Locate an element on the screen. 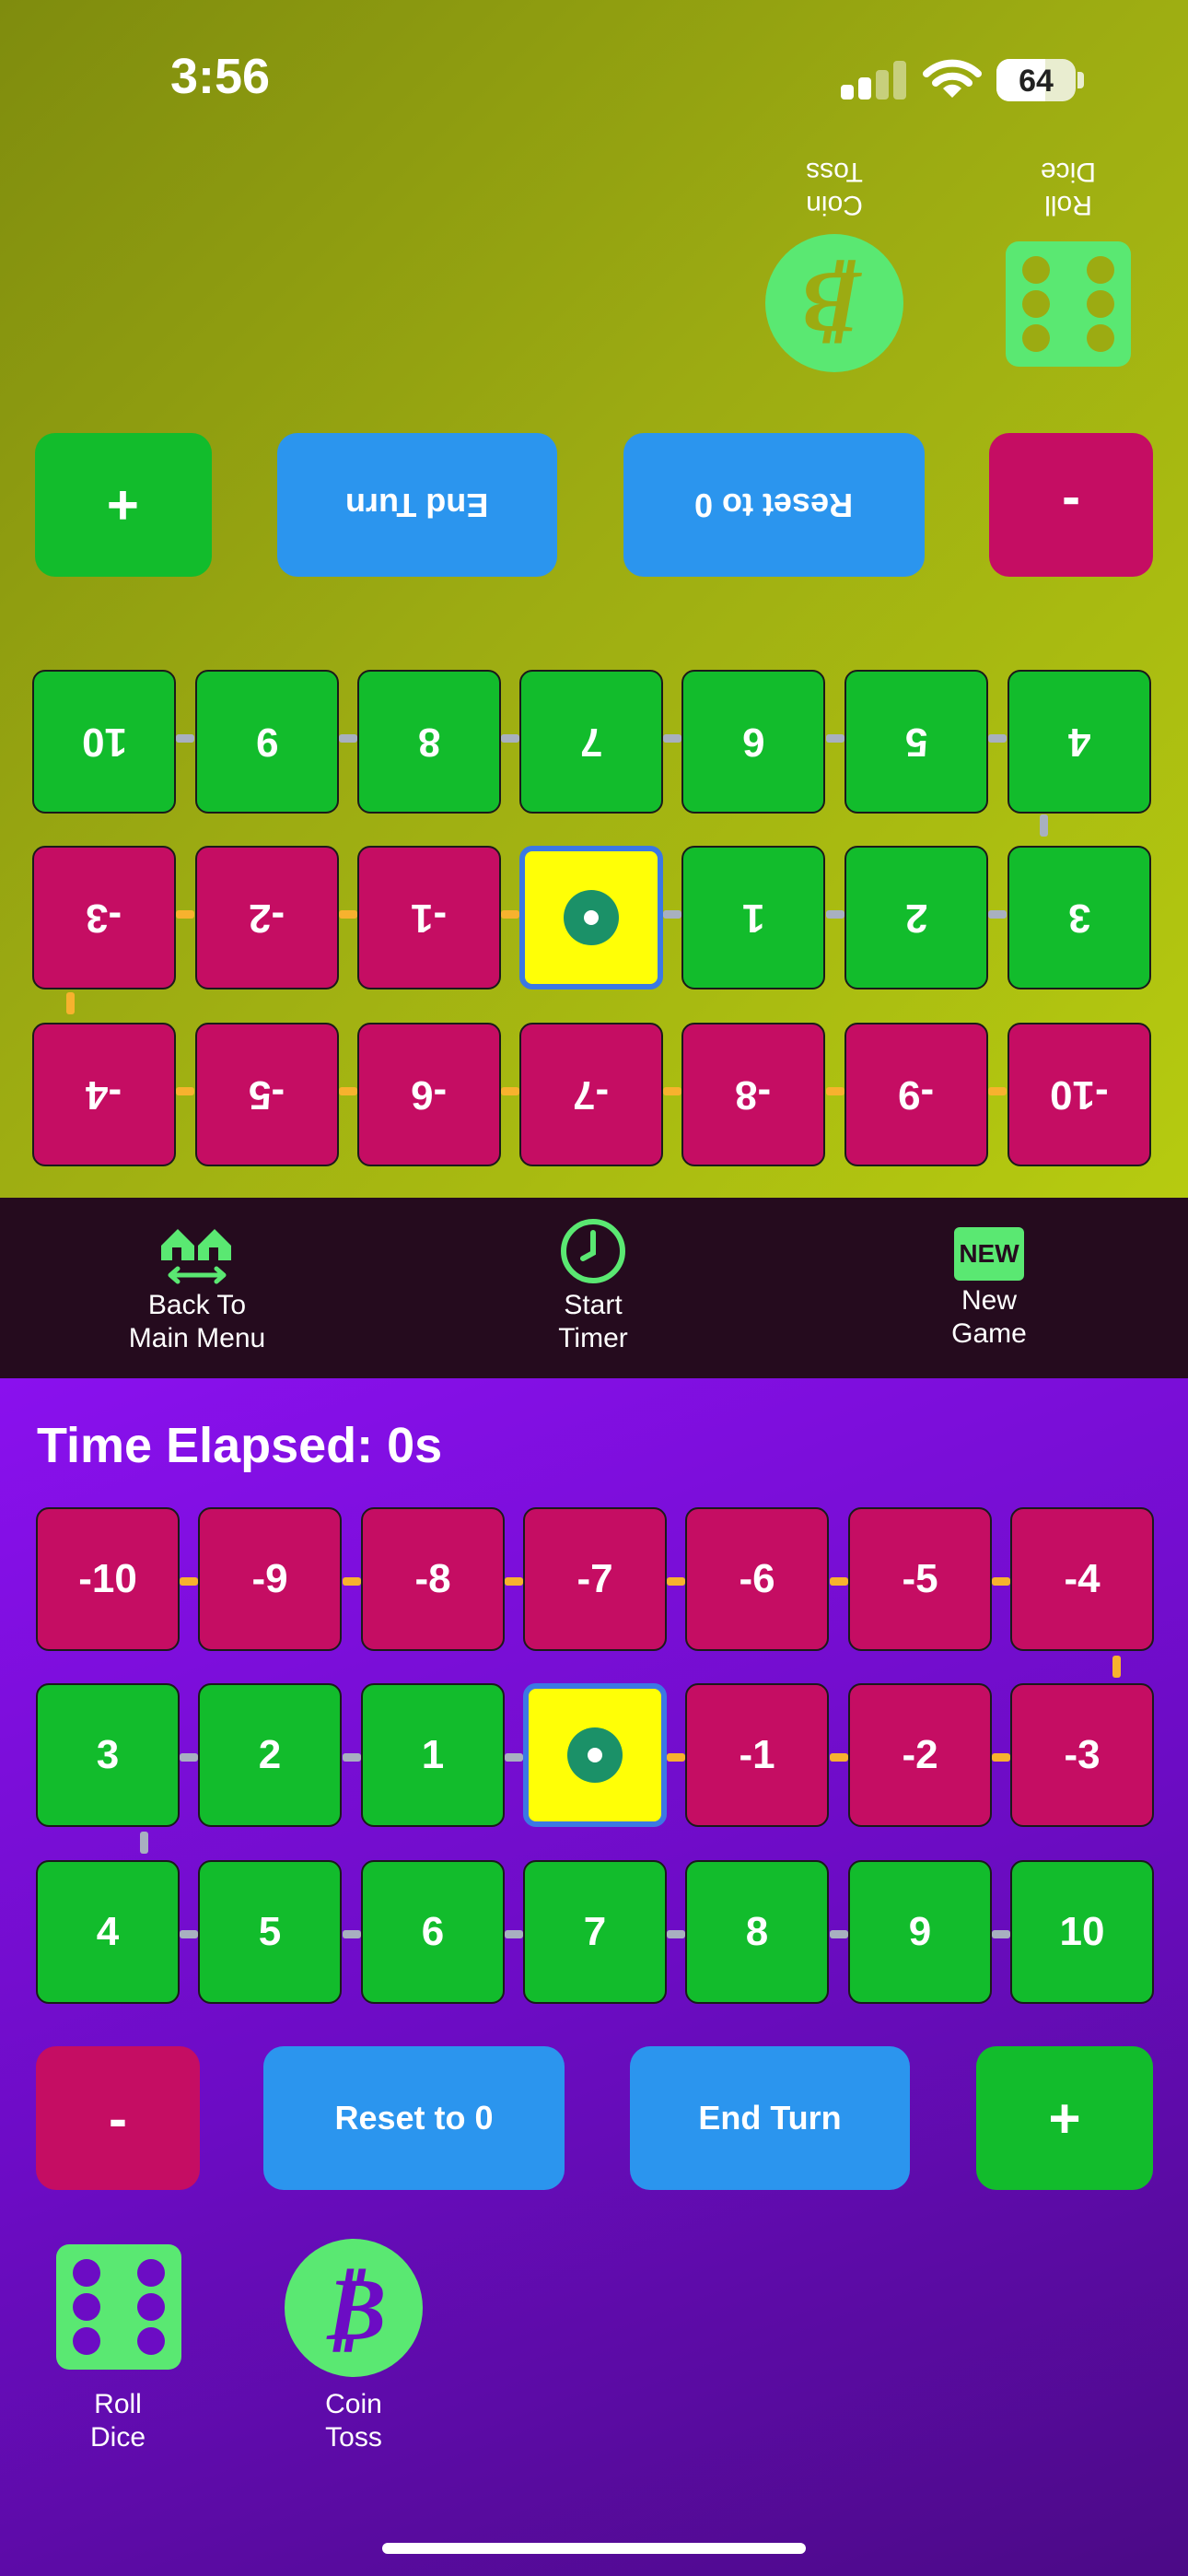 Image resolution: width=1188 pixels, height=2576 pixels. top-tile: 4 is located at coordinates (1079, 742).